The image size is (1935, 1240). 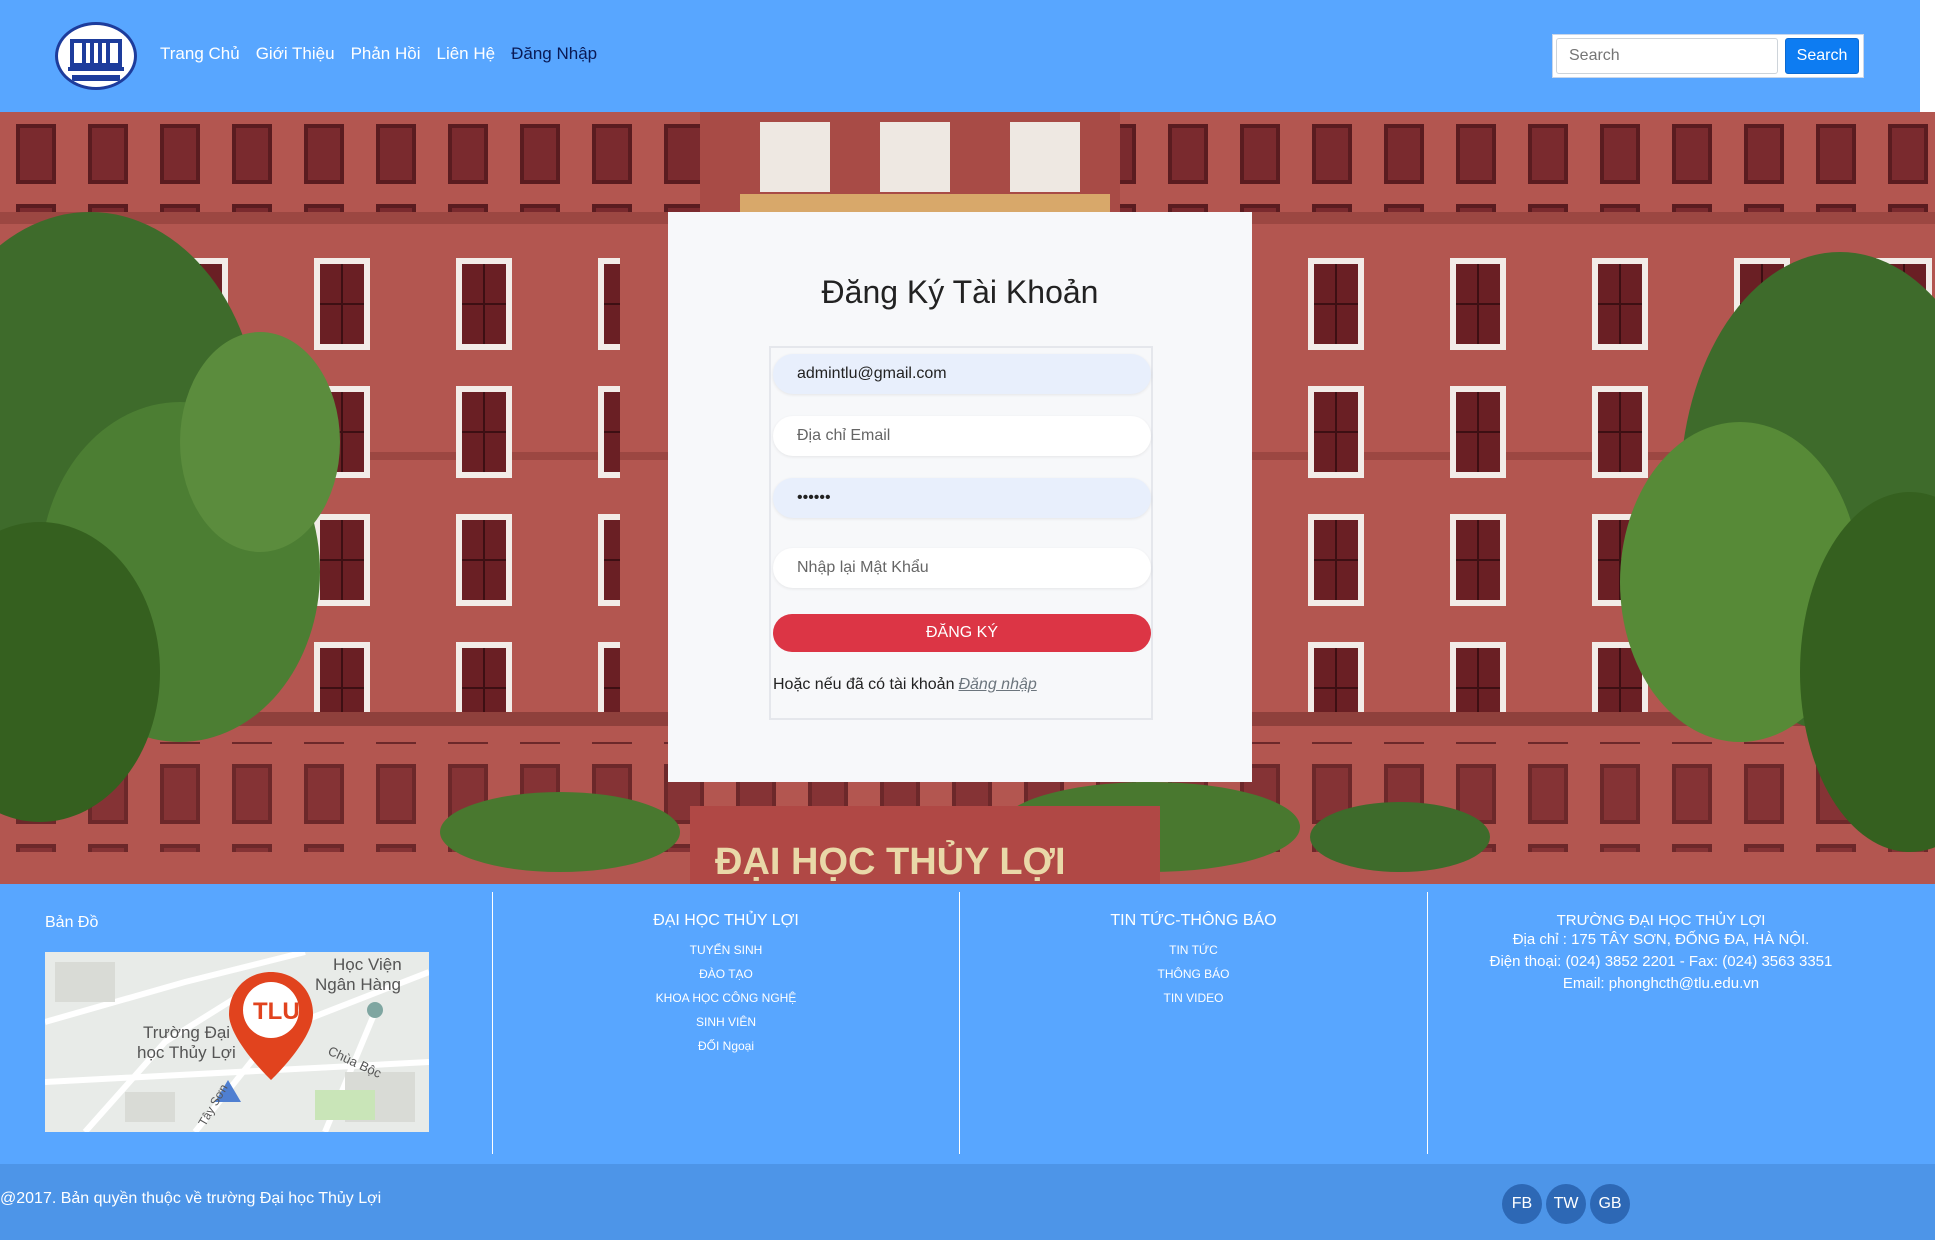 What do you see at coordinates (276, 1011) in the screenshot?
I see `map-marker-label: TLU` at bounding box center [276, 1011].